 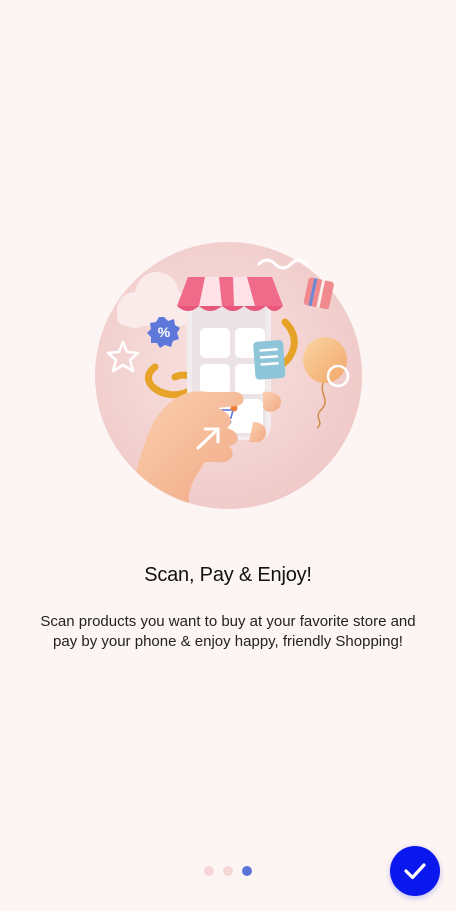 I want to click on page-indicator, so click(x=228, y=871).